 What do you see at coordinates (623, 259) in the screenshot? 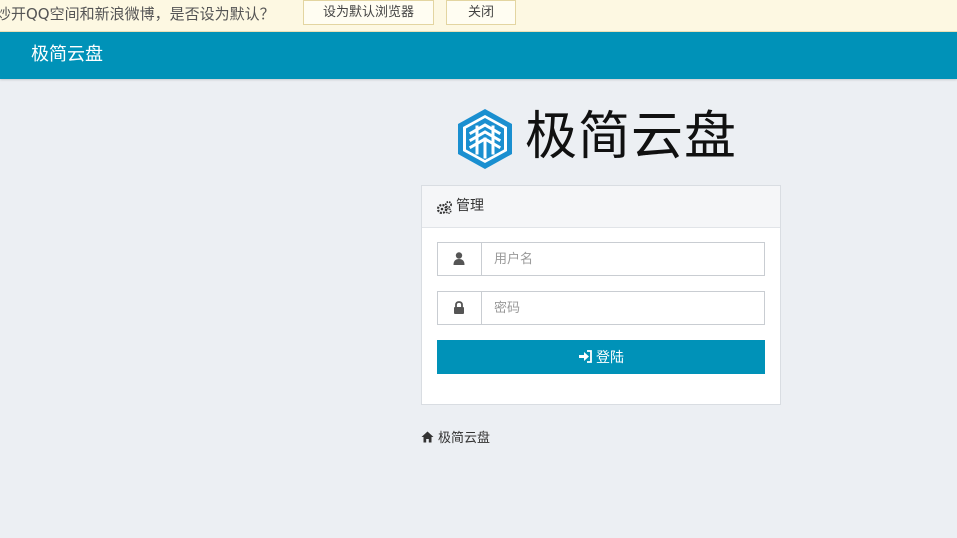
I see `username-input` at bounding box center [623, 259].